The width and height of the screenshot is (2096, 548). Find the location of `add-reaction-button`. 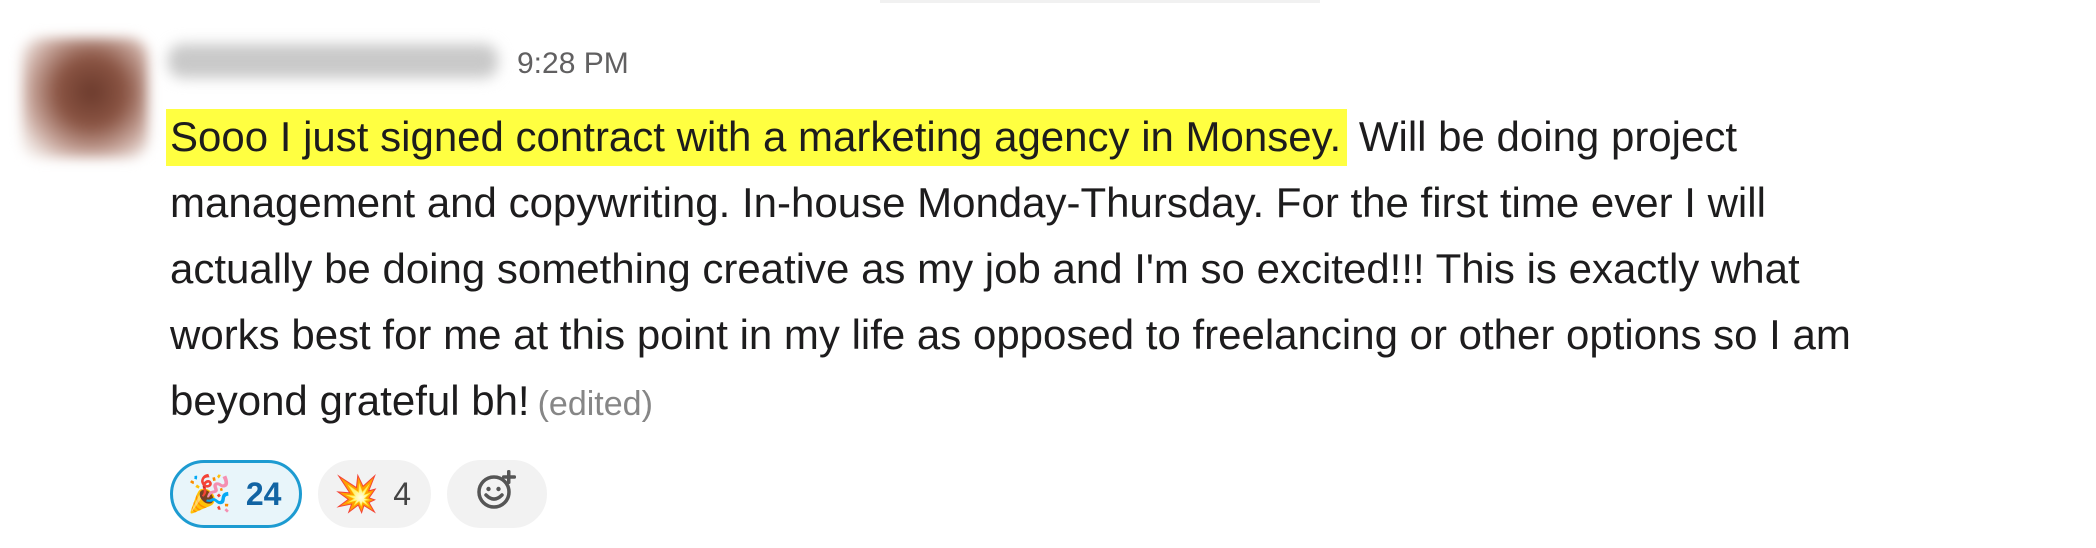

add-reaction-button is located at coordinates (497, 494).